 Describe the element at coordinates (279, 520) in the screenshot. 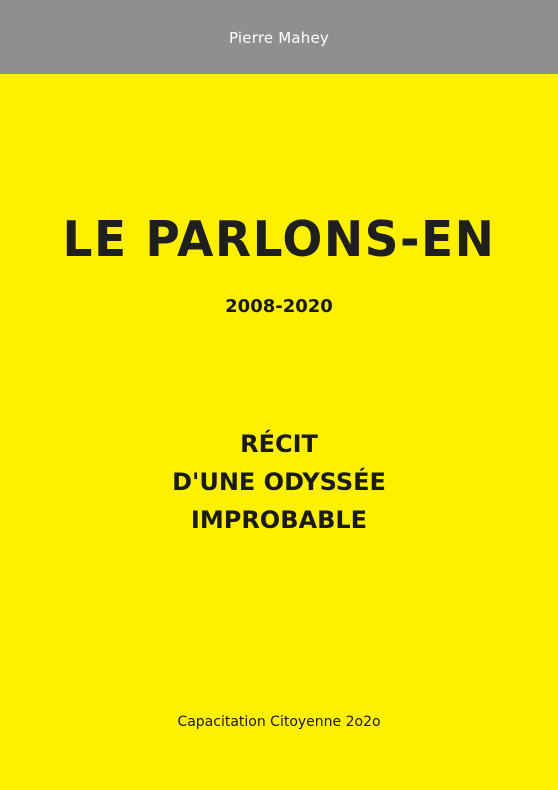

I see `subtitle-line: IMPROBABLE` at that location.